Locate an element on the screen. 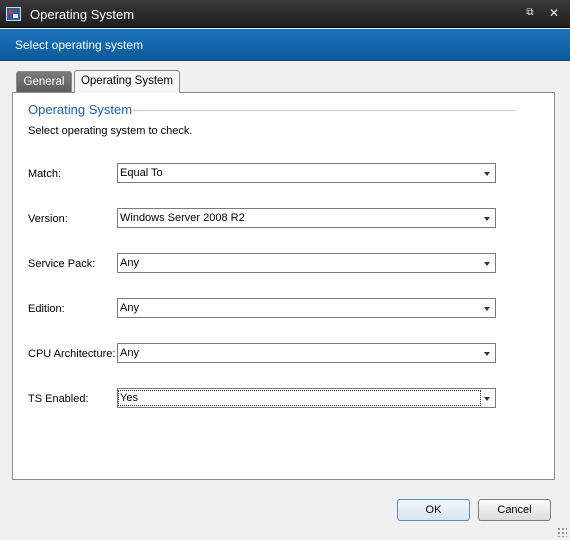 The height and width of the screenshot is (540, 570). header-text: Select operating system is located at coordinates (79, 45).